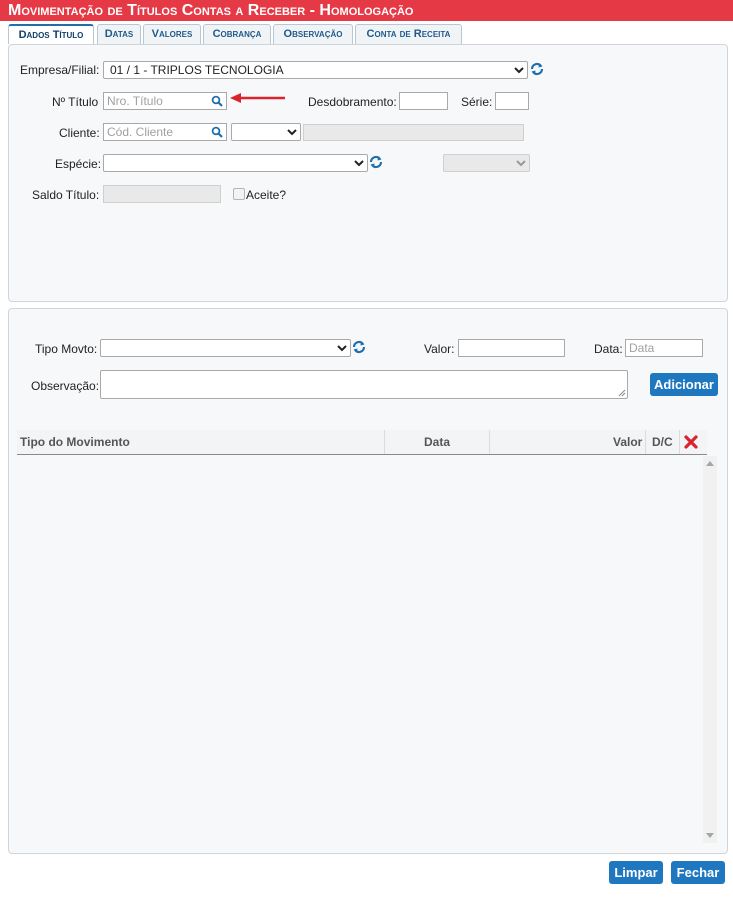 This screenshot has width=733, height=899. I want to click on scroll-down-icon, so click(710, 836).